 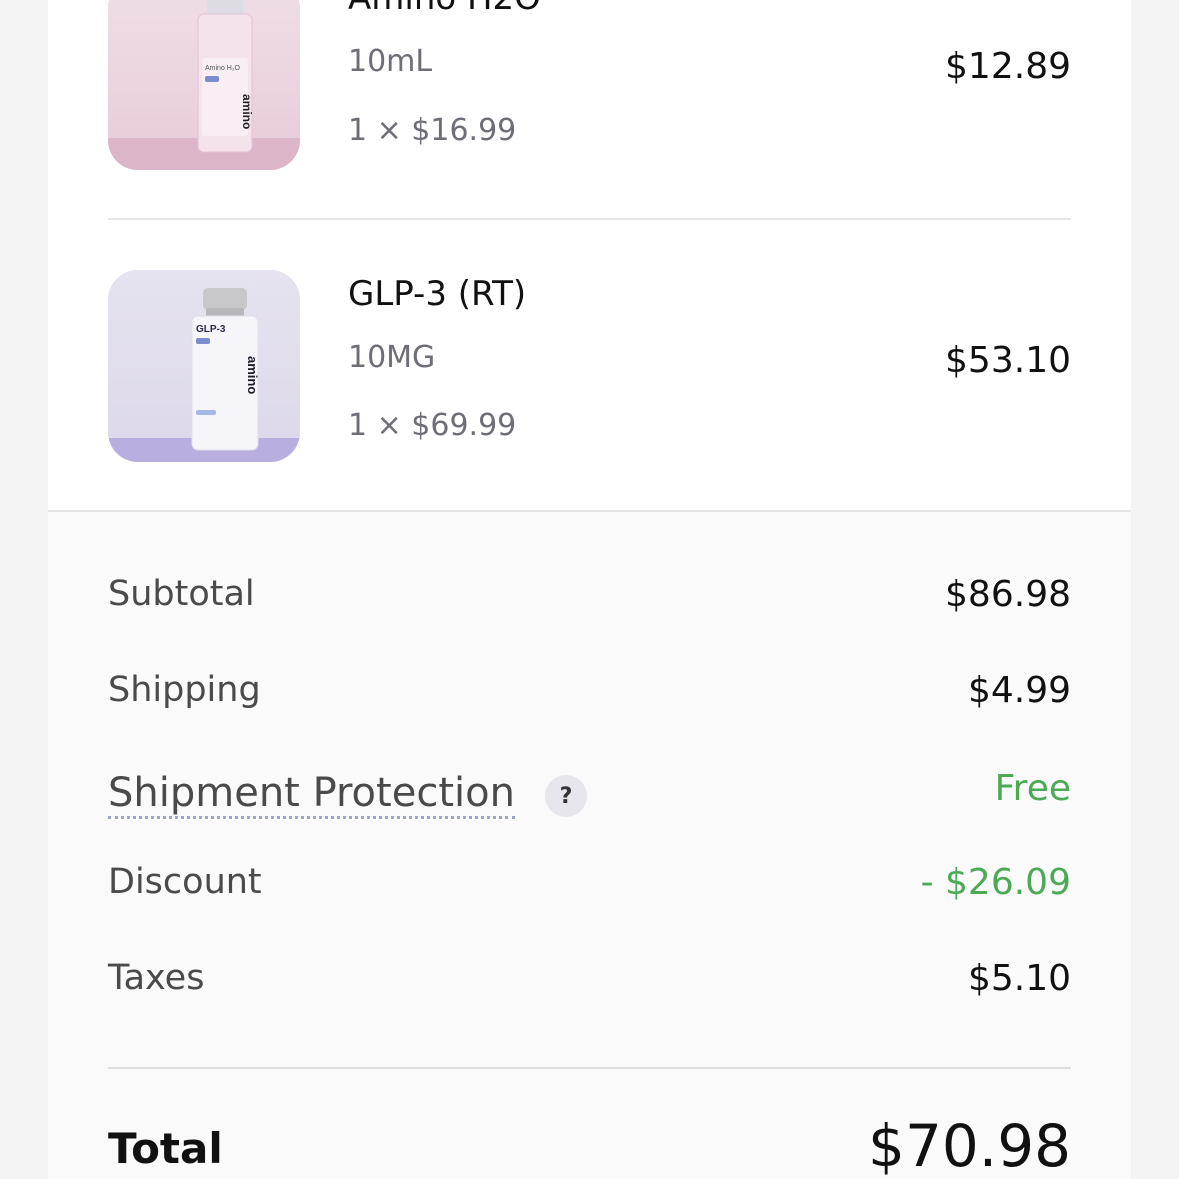 I want to click on item-name: Amino H2O, so click(x=444, y=9).